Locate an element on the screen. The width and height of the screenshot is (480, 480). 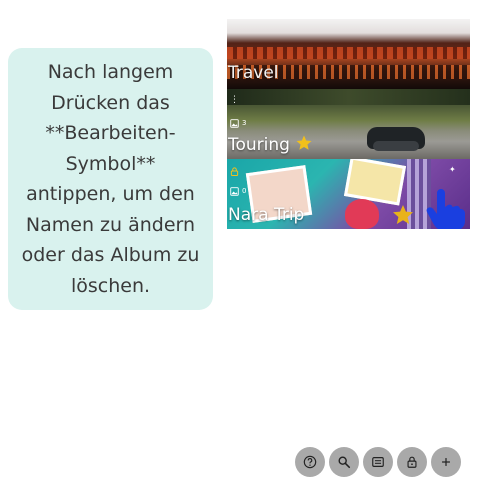
album-title: Touring is located at coordinates (270, 144).